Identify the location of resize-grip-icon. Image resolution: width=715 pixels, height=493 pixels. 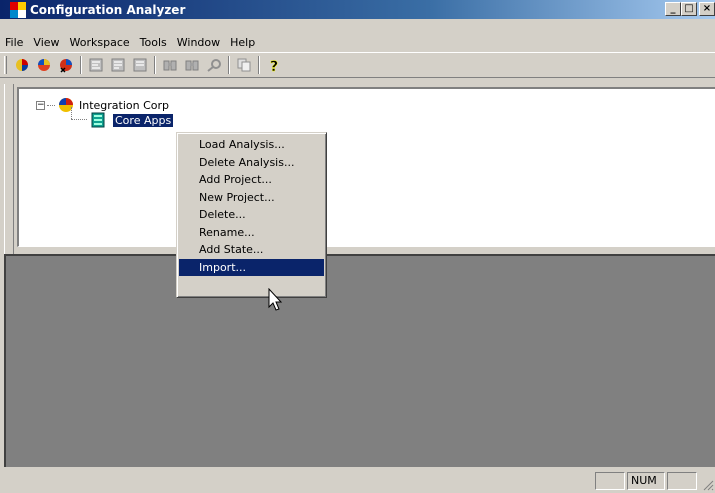
(708, 485).